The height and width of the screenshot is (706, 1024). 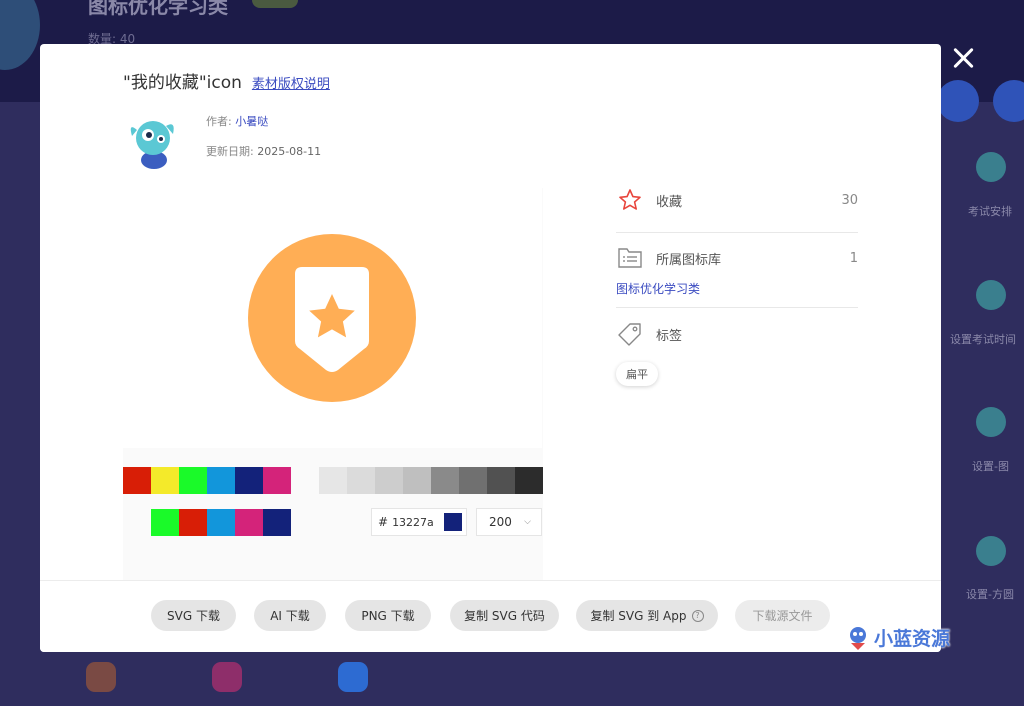 I want to click on library-title: 图标优化学习类, so click(x=158, y=9).